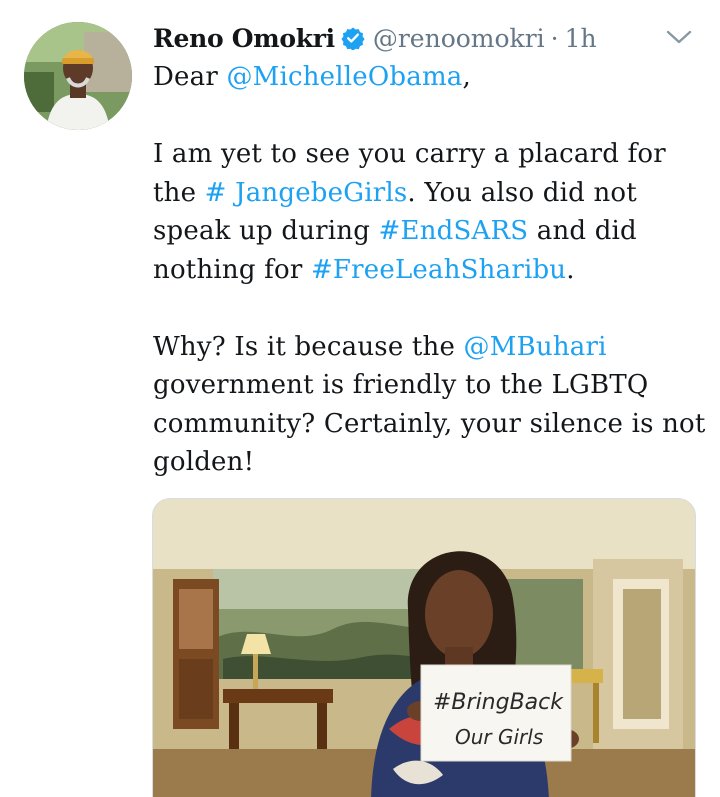  What do you see at coordinates (570, 269) in the screenshot?
I see `text-segment: .` at bounding box center [570, 269].